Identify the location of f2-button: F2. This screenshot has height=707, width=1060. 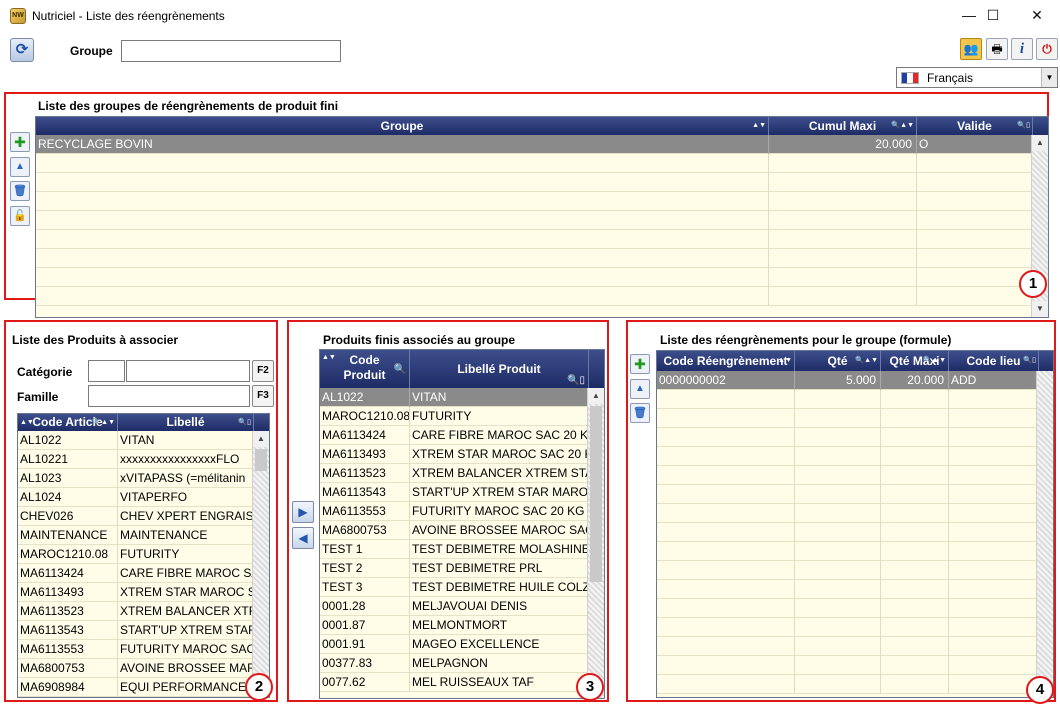
(263, 371).